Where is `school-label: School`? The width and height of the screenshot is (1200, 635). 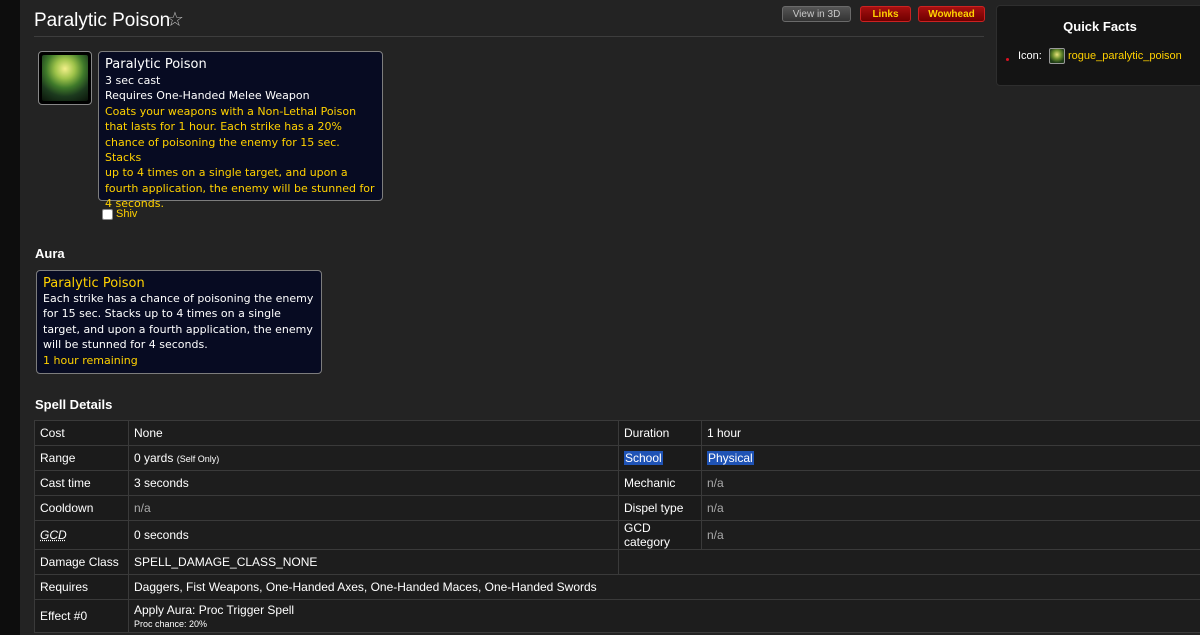 school-label: School is located at coordinates (643, 458).